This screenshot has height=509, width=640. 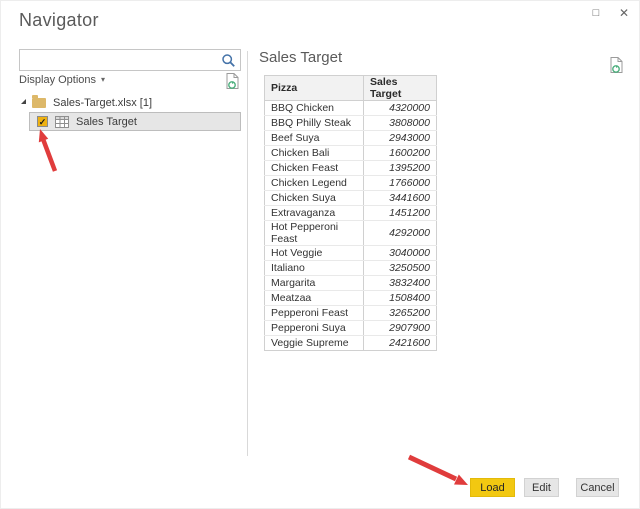 I want to click on cell-sales-target: 3441600, so click(x=400, y=198).